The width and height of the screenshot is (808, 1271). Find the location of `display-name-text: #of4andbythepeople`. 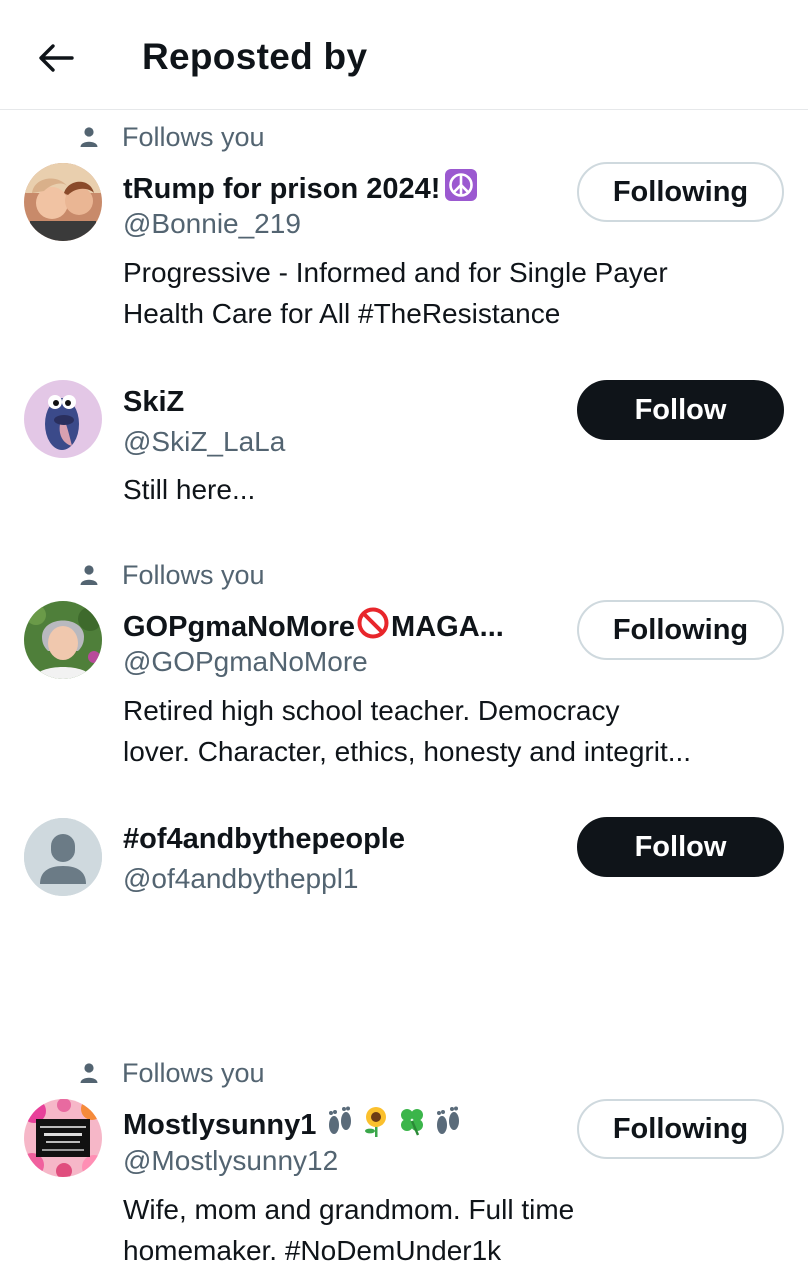

display-name-text: #of4andbythepeople is located at coordinates (264, 839).